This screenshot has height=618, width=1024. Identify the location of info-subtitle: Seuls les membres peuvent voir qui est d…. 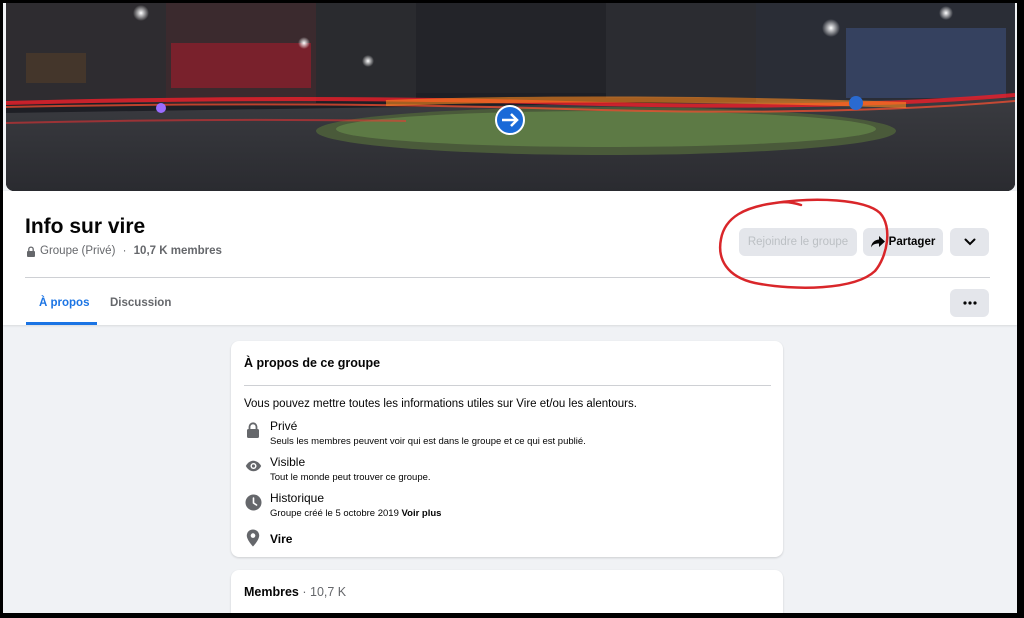
(428, 441).